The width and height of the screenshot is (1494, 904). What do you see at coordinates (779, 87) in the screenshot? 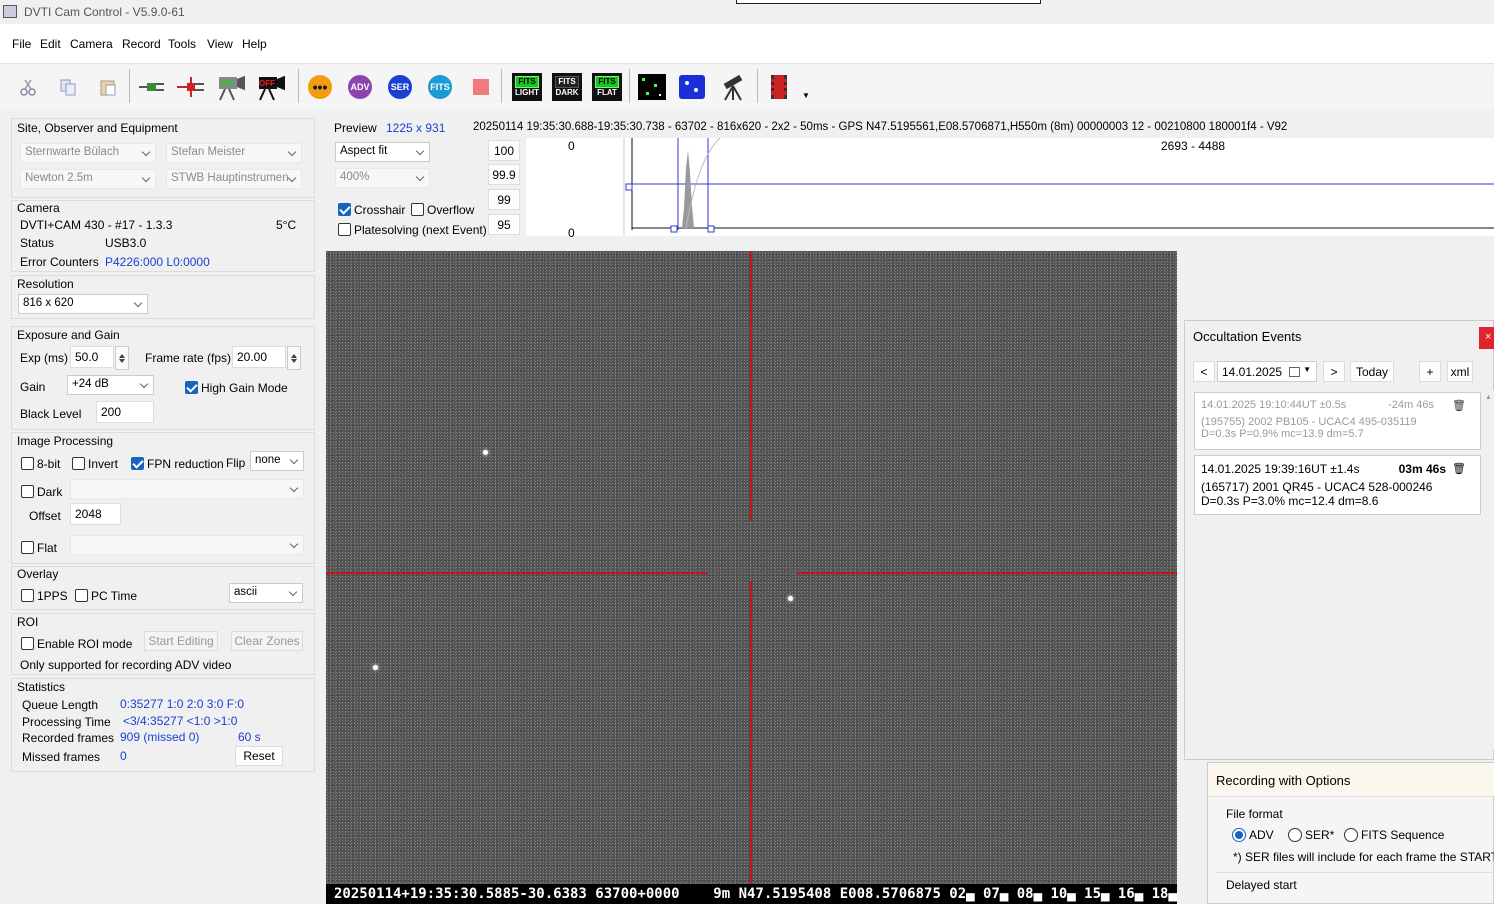
I see `chip-icon` at bounding box center [779, 87].